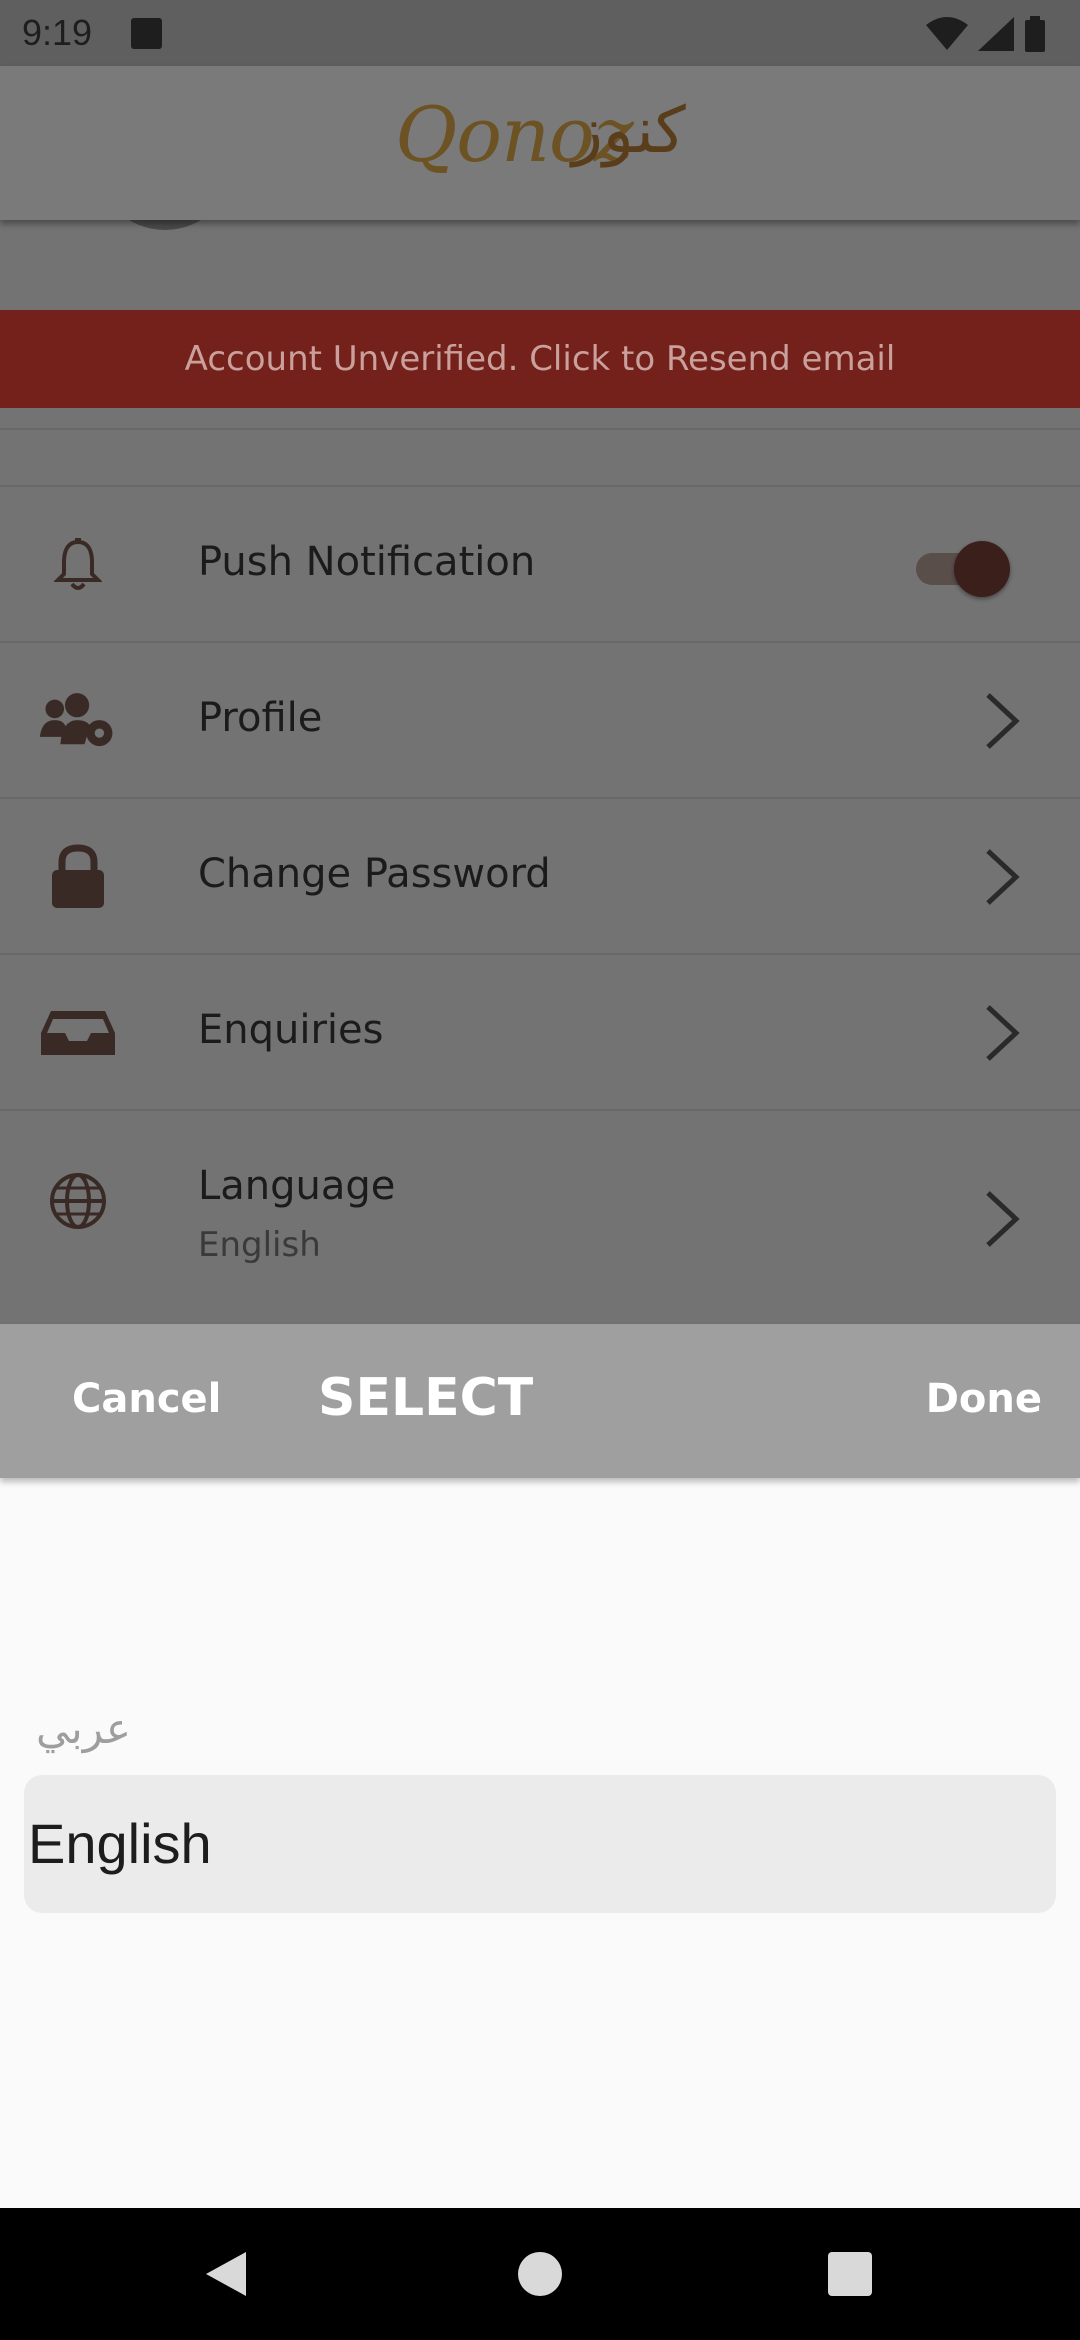 This screenshot has height=2340, width=1080. What do you see at coordinates (260, 718) in the screenshot?
I see `profile-label: Profile` at bounding box center [260, 718].